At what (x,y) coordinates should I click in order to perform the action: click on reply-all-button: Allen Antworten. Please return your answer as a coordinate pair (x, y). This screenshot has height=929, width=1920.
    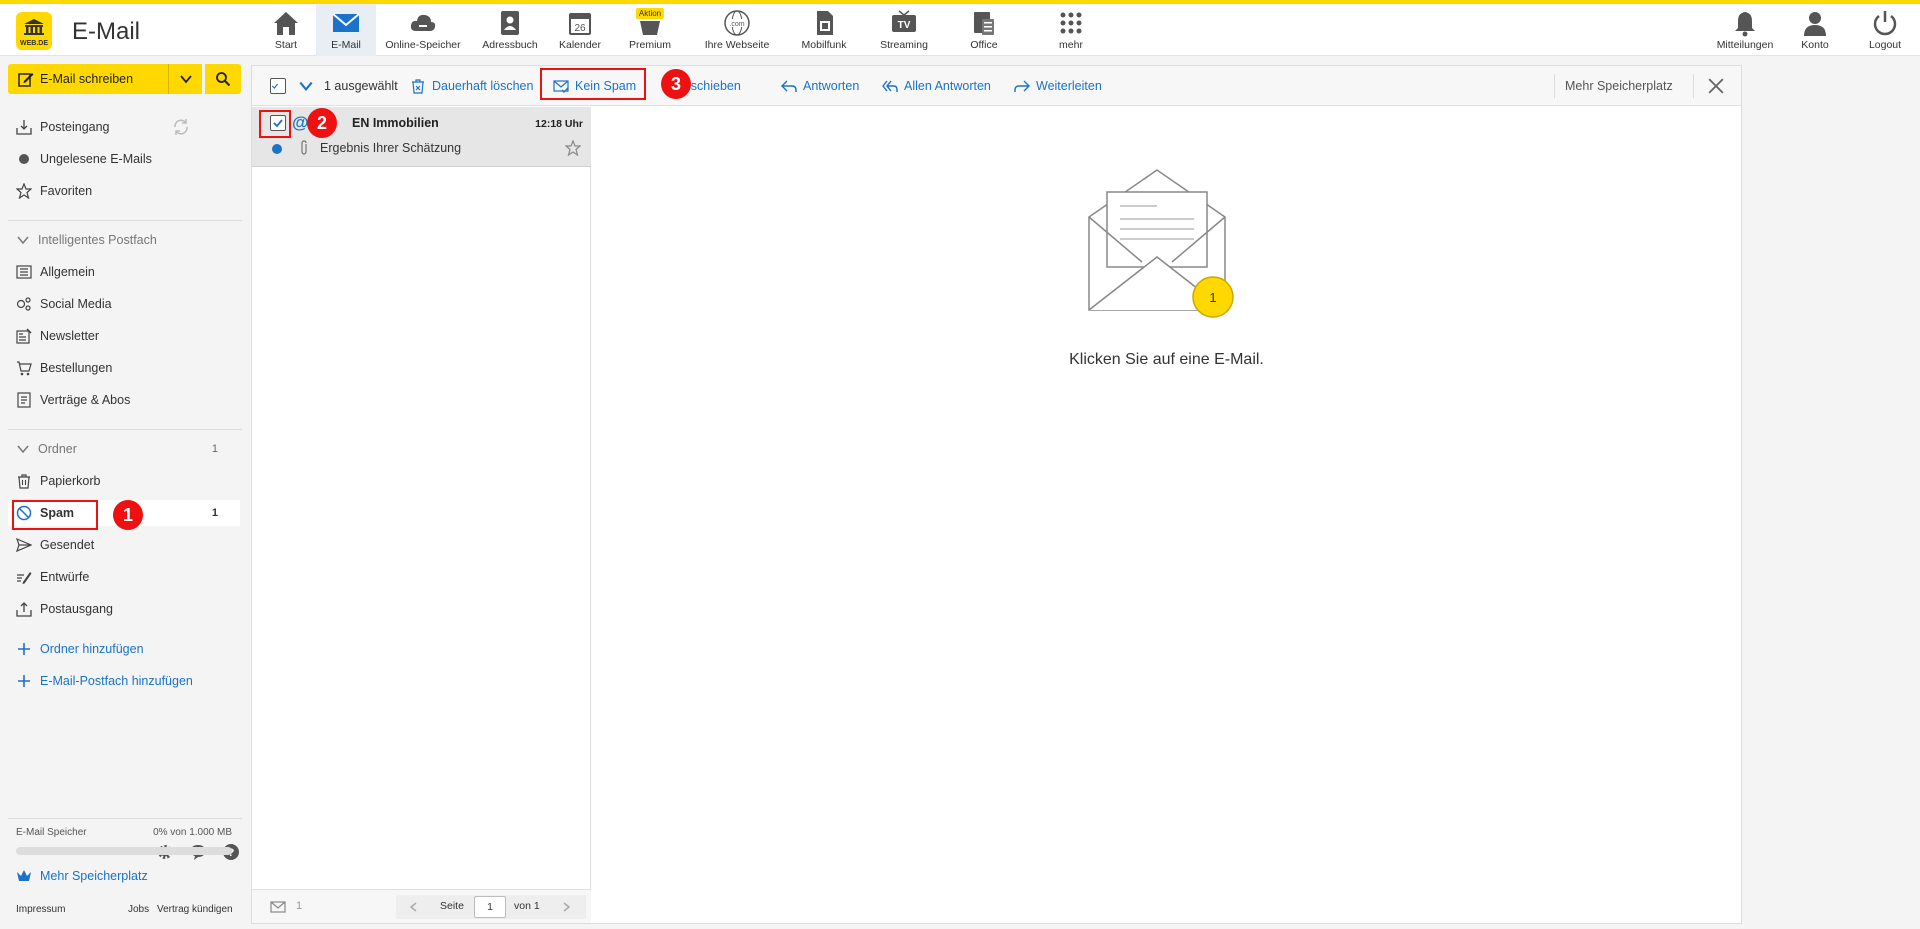
    Looking at the image, I should click on (936, 86).